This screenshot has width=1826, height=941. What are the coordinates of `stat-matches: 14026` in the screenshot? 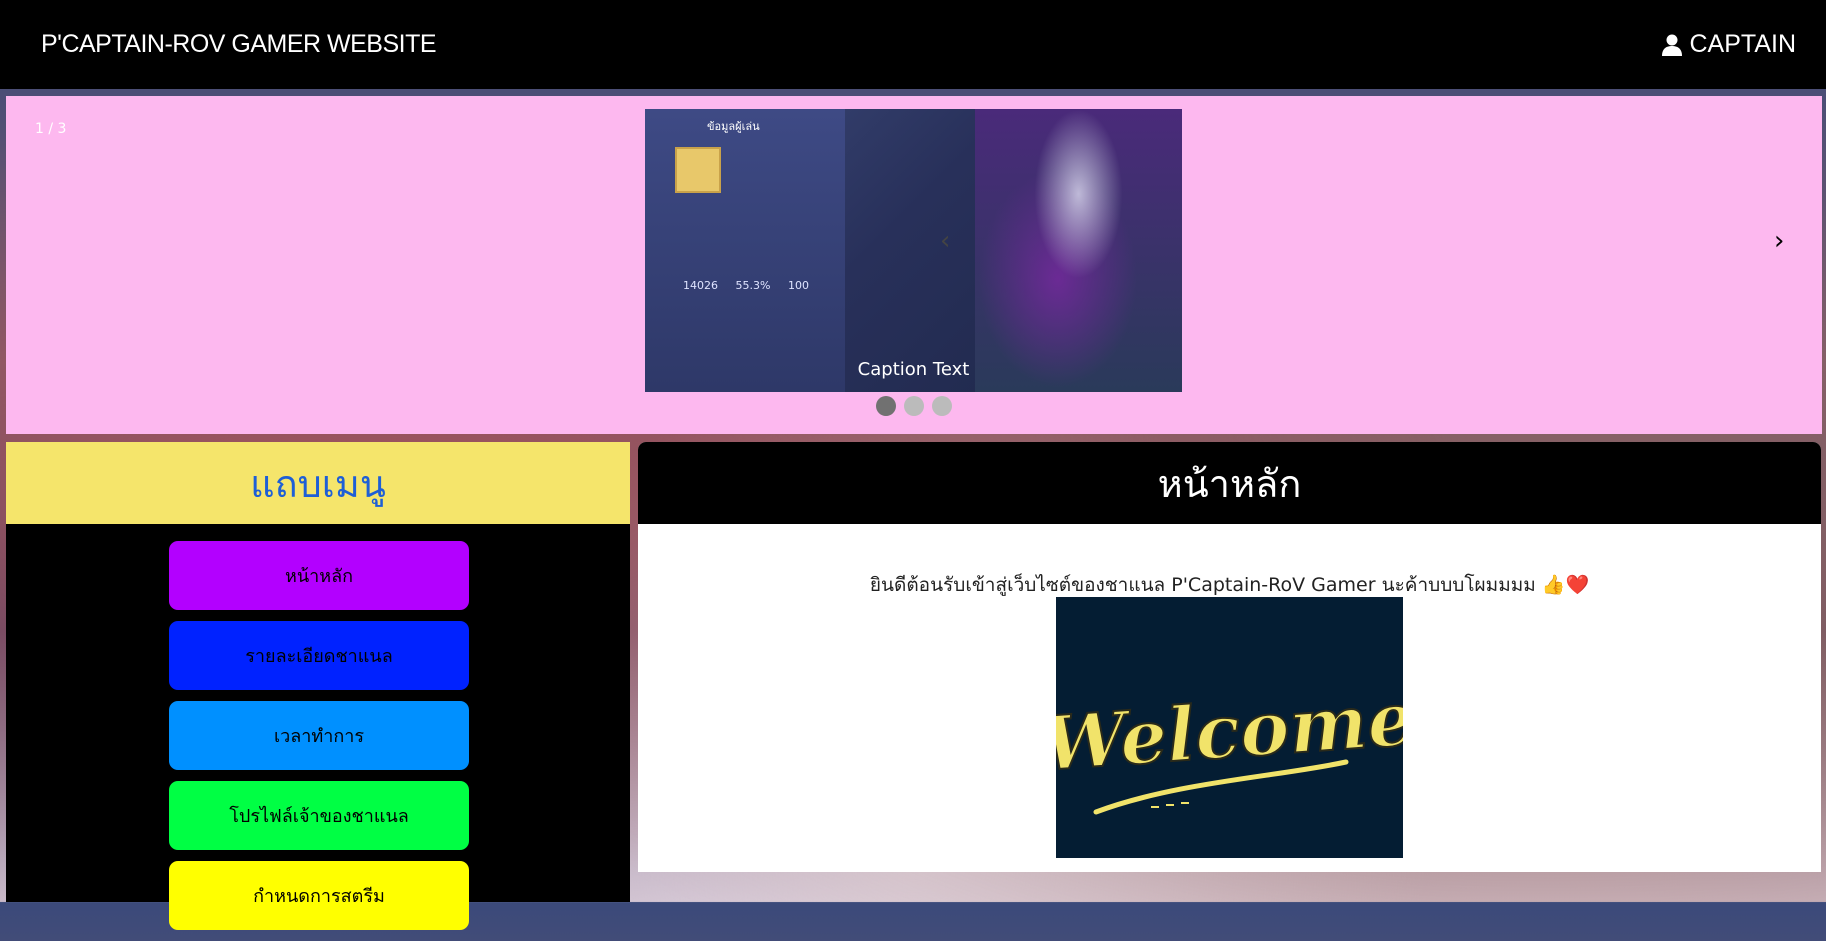 It's located at (700, 285).